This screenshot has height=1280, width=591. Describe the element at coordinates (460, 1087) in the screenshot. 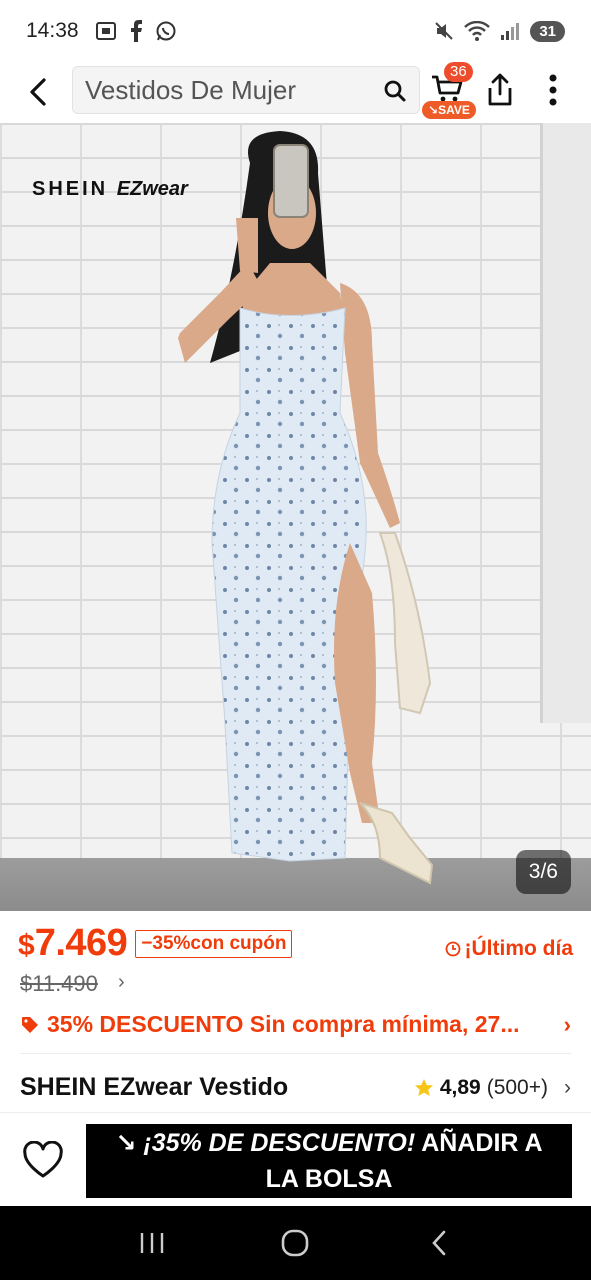

I see `rating-value: 4,89` at that location.